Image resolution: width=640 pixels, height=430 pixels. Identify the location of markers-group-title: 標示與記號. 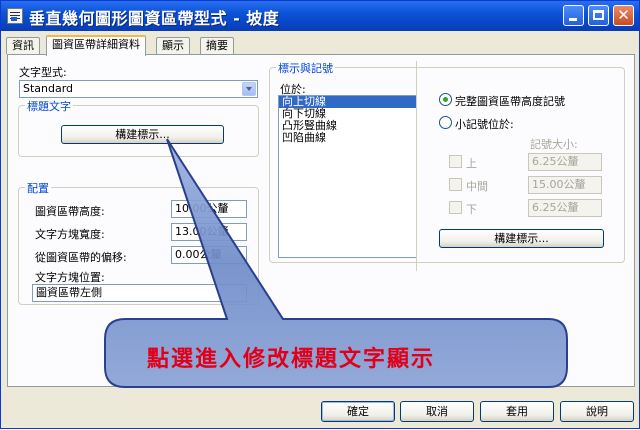
(305, 68).